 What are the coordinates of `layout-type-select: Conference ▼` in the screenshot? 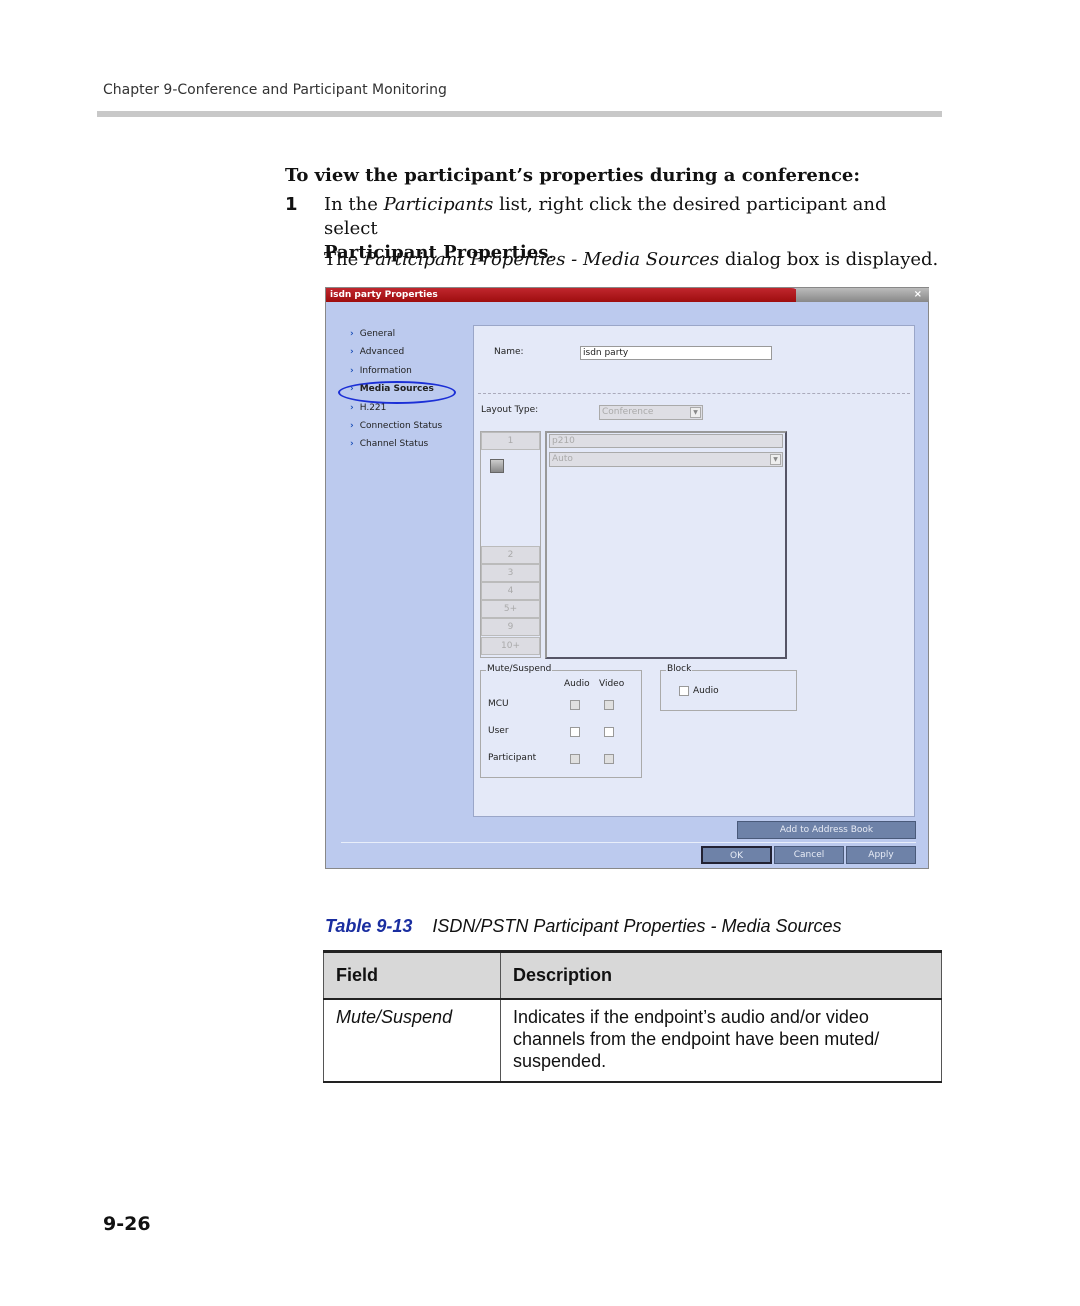 It's located at (651, 412).